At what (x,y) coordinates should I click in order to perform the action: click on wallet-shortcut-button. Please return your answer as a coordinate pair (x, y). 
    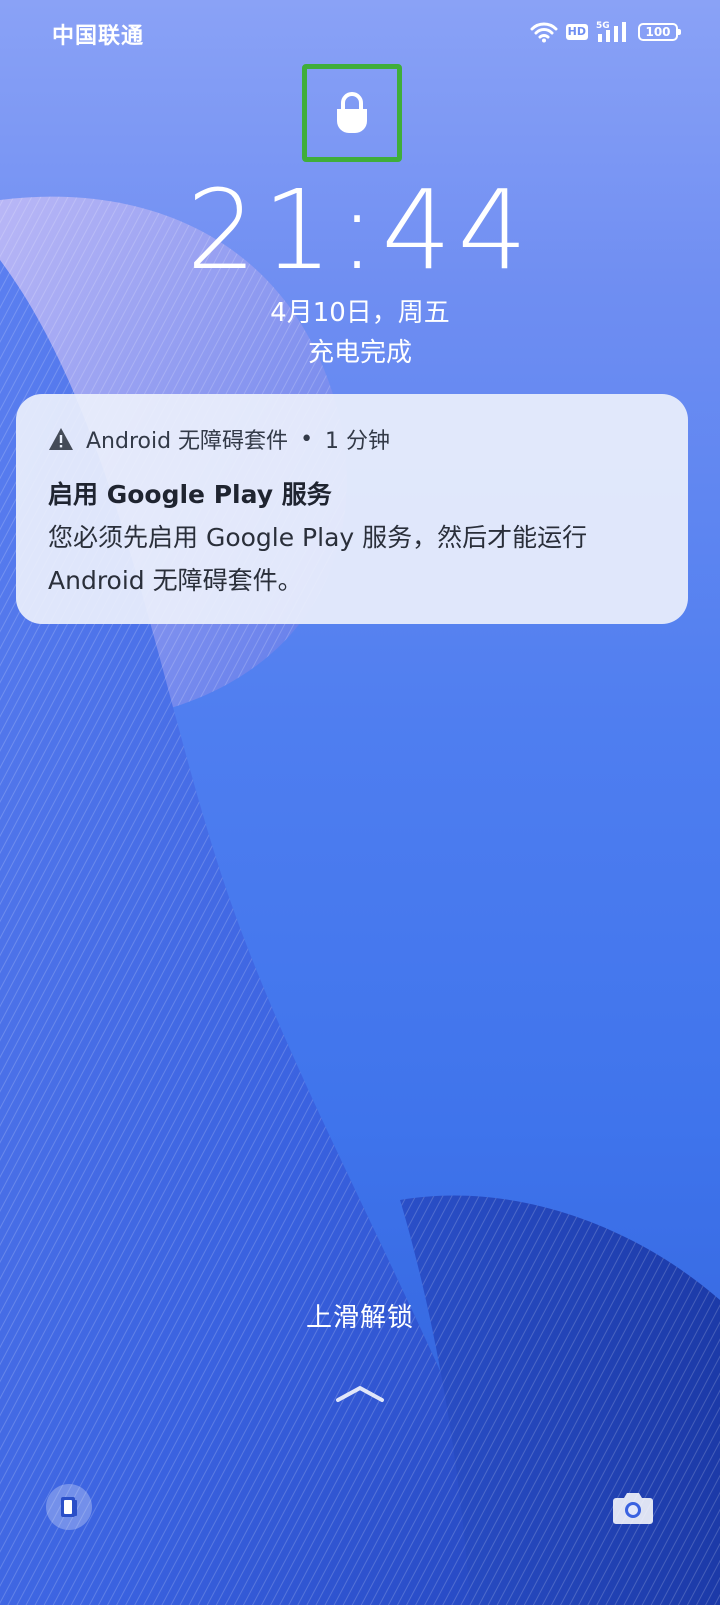
    Looking at the image, I should click on (69, 1507).